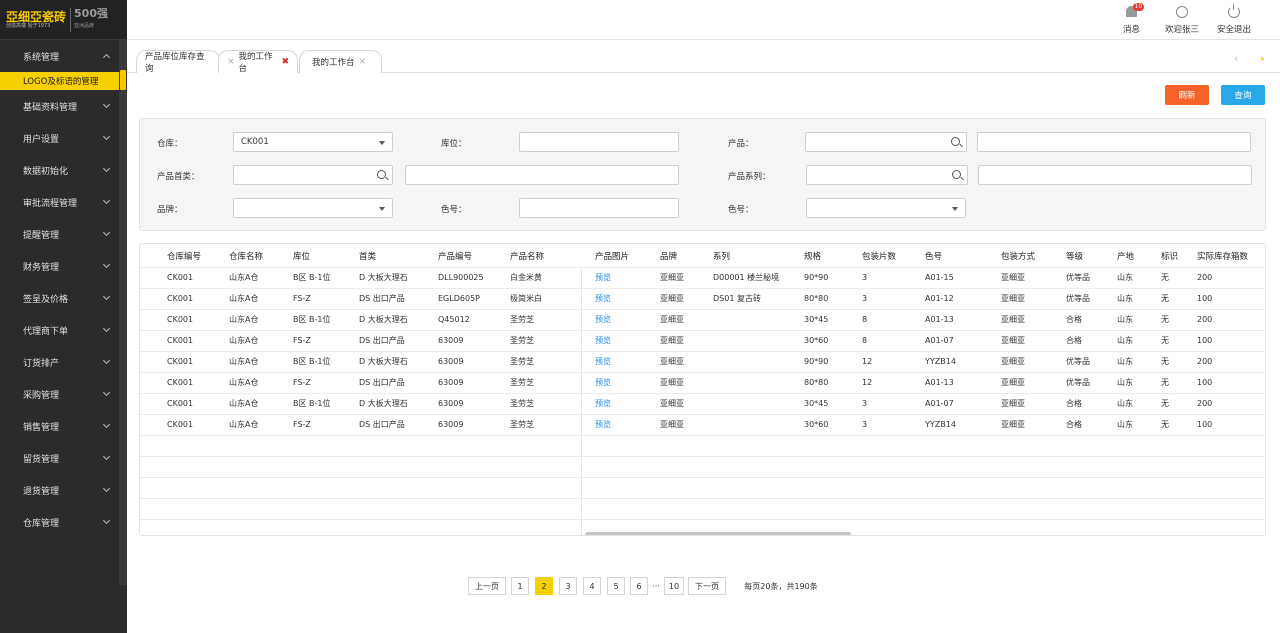 Image resolution: width=1280 pixels, height=633 pixels. Describe the element at coordinates (487, 586) in the screenshot. I see `prev-page-button: 上一页` at that location.